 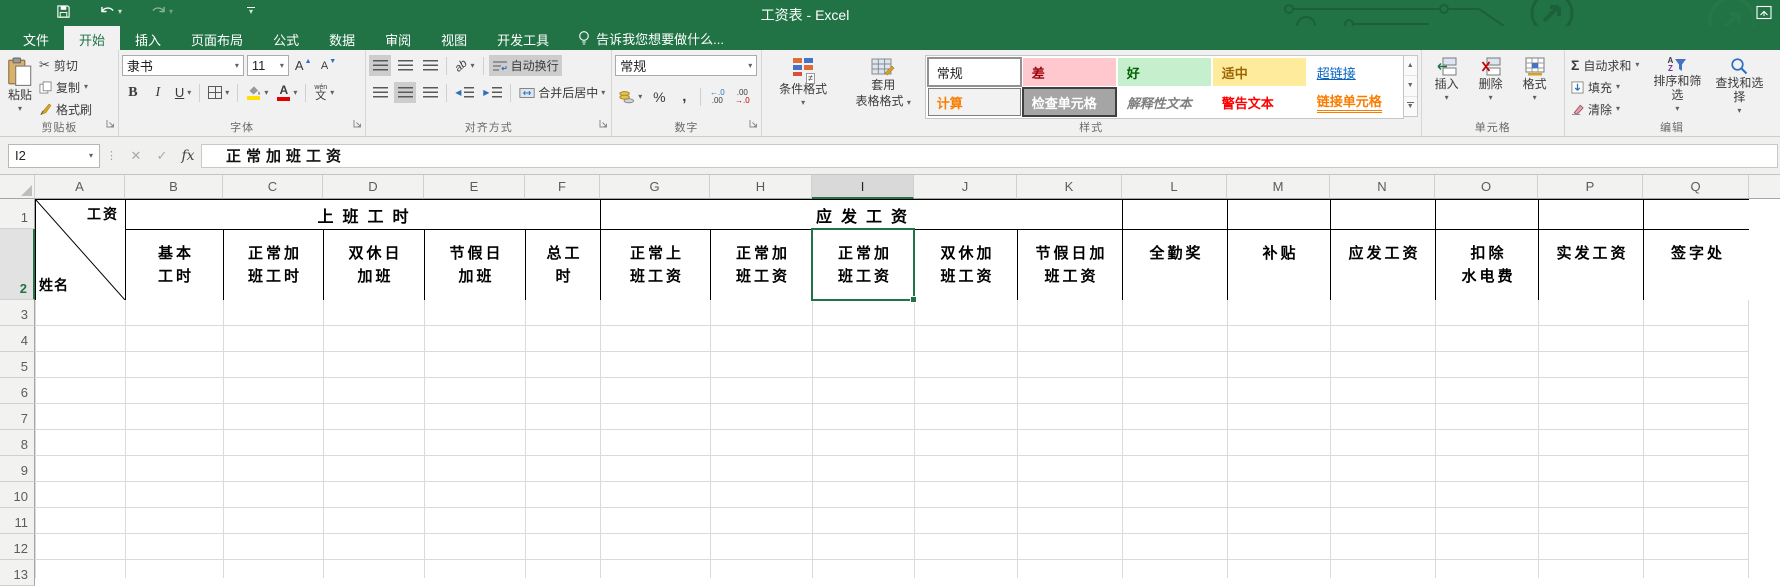 What do you see at coordinates (883, 81) in the screenshot?
I see `format-as-table-button: 套用 表格格式 ▾` at bounding box center [883, 81].